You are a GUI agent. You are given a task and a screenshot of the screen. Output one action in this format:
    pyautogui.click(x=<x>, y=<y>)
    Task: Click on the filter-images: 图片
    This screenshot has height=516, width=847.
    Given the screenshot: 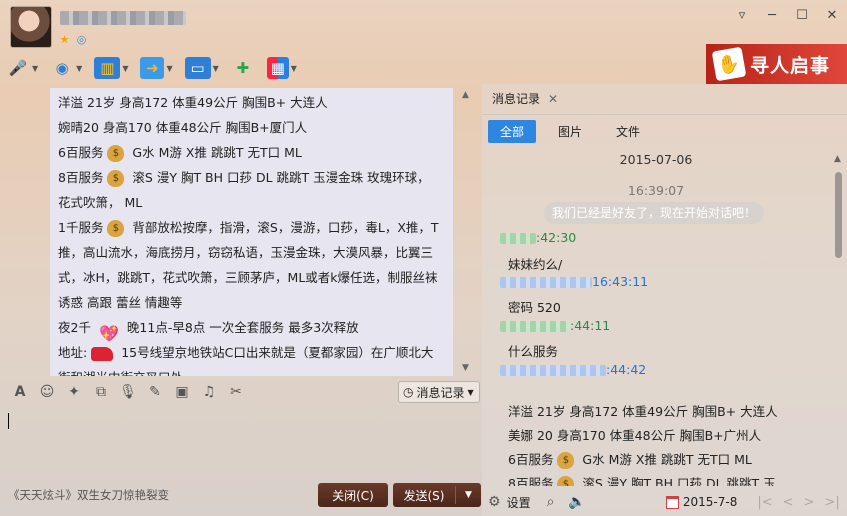 What is the action you would take?
    pyautogui.click(x=570, y=131)
    